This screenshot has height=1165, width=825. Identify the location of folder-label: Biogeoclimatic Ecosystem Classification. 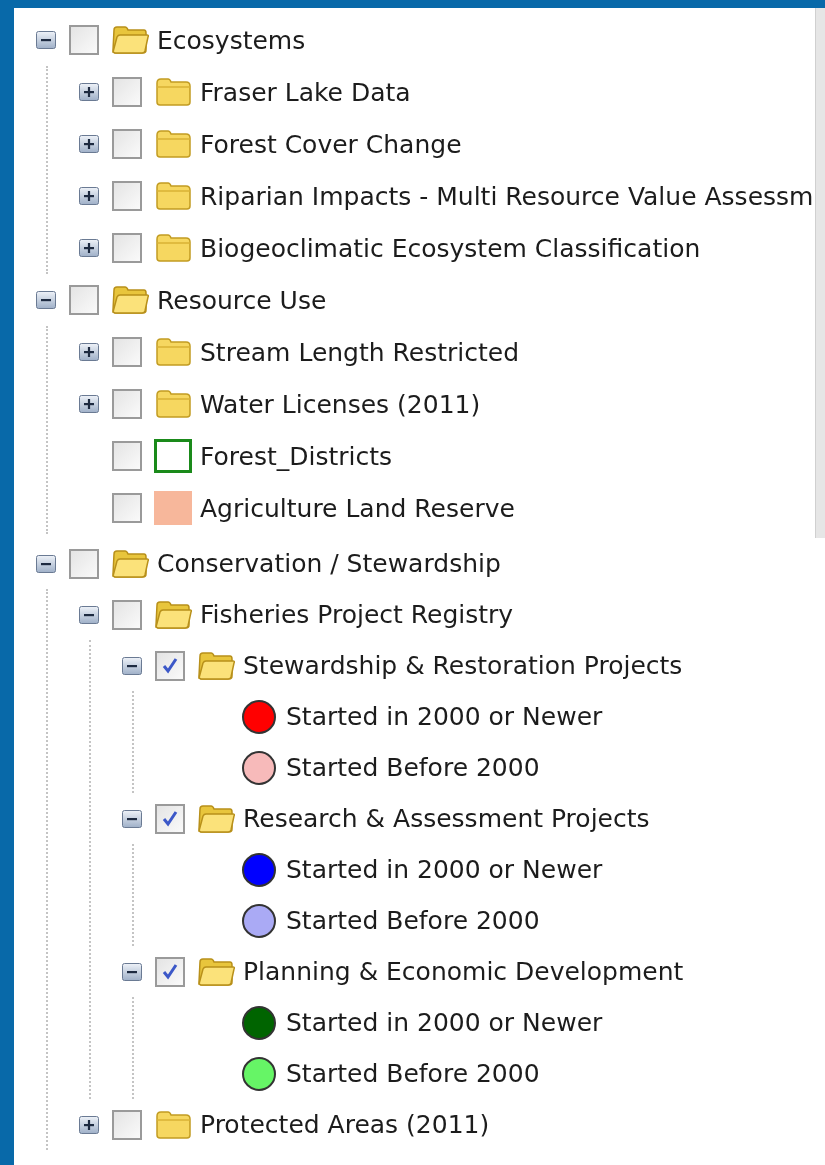
(450, 248).